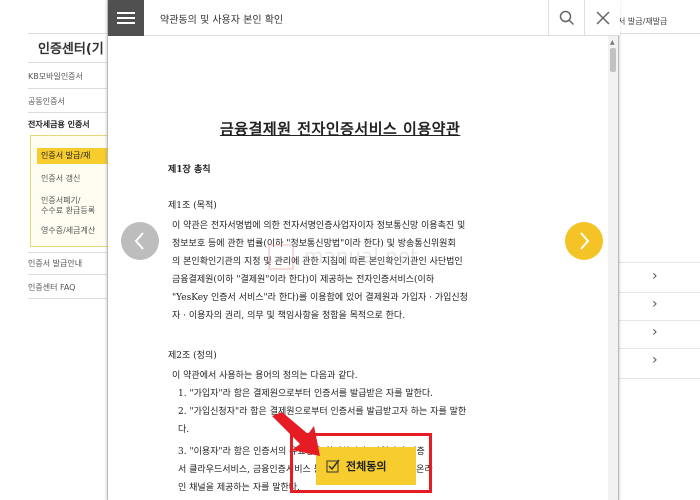  What do you see at coordinates (602, 18) in the screenshot?
I see `close-icon` at bounding box center [602, 18].